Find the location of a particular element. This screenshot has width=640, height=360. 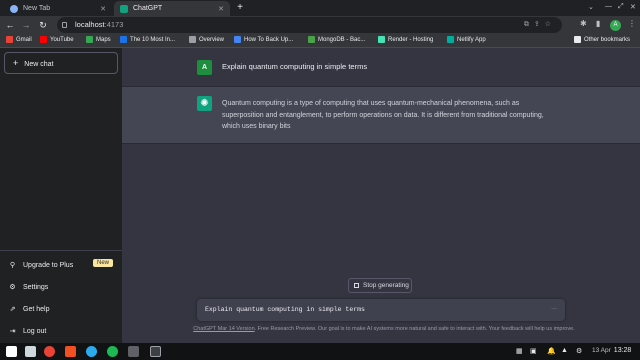

globe-icon is located at coordinates (192, 39).